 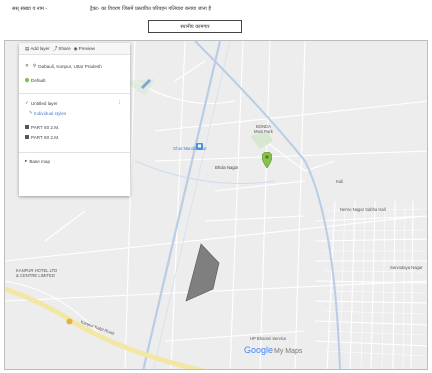 What do you see at coordinates (74, 103) in the screenshot?
I see `layer-header: ✓ Untitled layer ⋮` at bounding box center [74, 103].